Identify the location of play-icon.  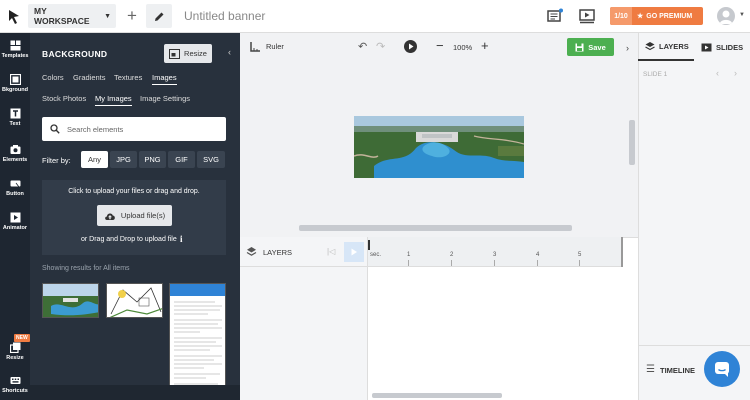
(354, 252).